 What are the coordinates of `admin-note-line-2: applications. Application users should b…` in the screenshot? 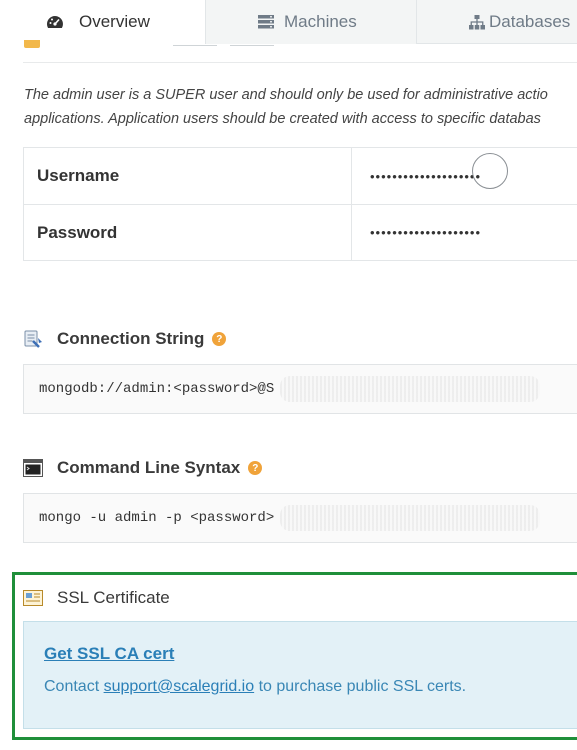 It's located at (282, 119).